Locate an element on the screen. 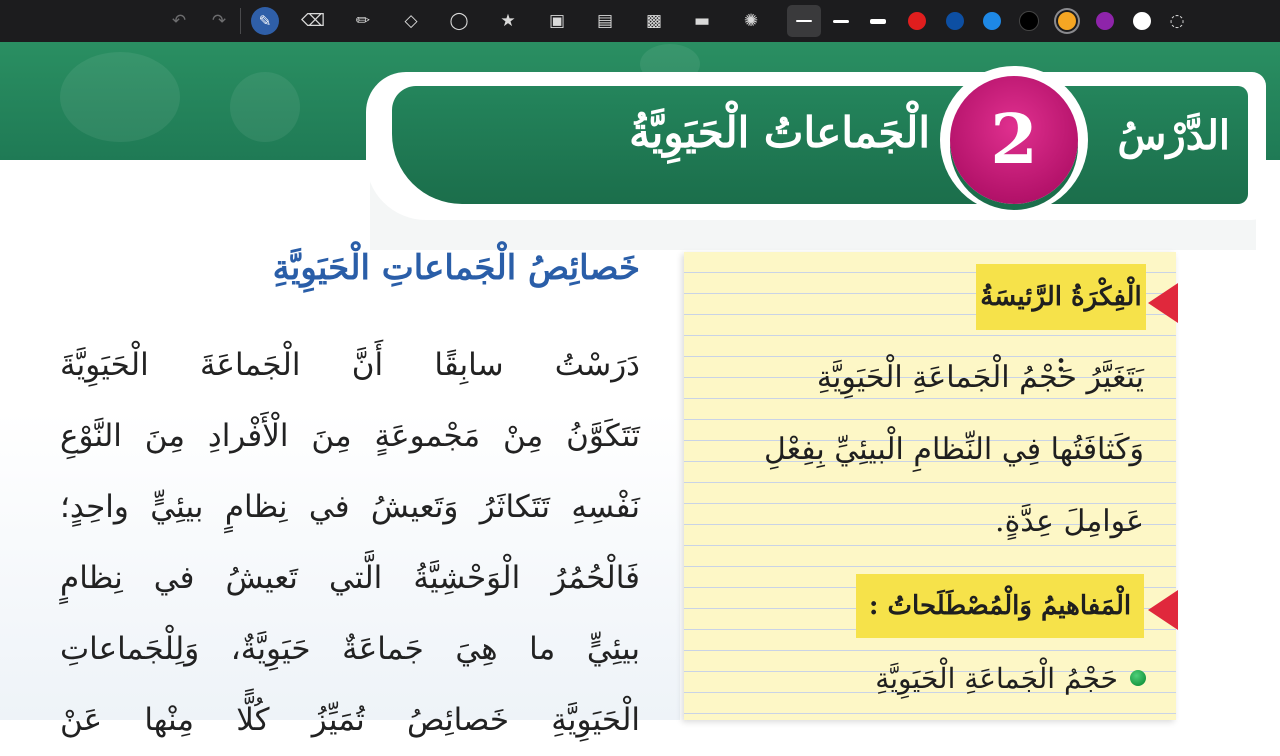 This screenshot has width=1280, height=756. color-black-button is located at coordinates (1029, 21).